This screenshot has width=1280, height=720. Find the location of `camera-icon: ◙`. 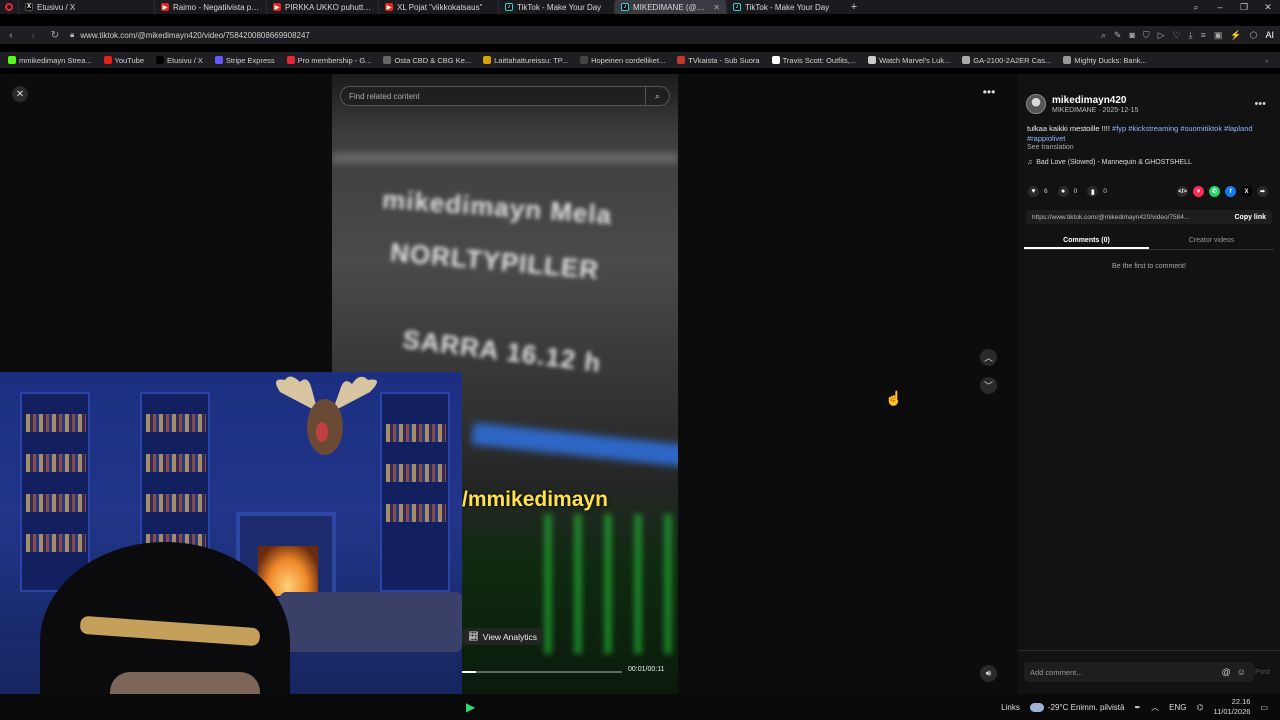

camera-icon: ◙ is located at coordinates (1131, 35).